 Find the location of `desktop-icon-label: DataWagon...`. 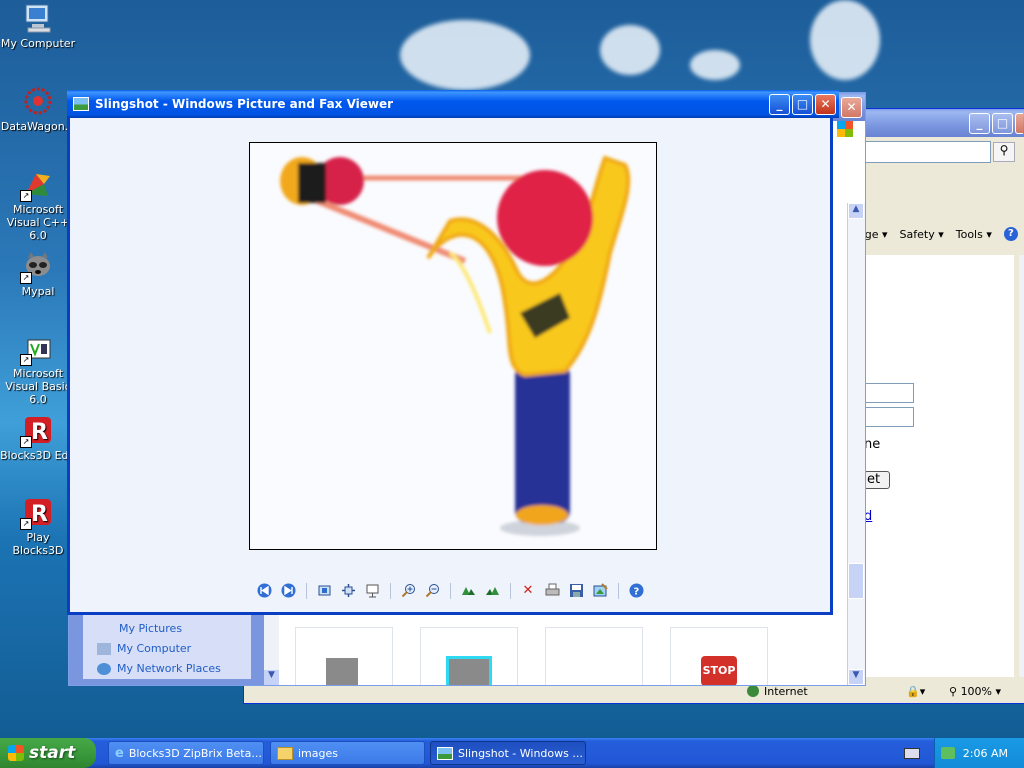

desktop-icon-label: DataWagon... is located at coordinates (38, 126).